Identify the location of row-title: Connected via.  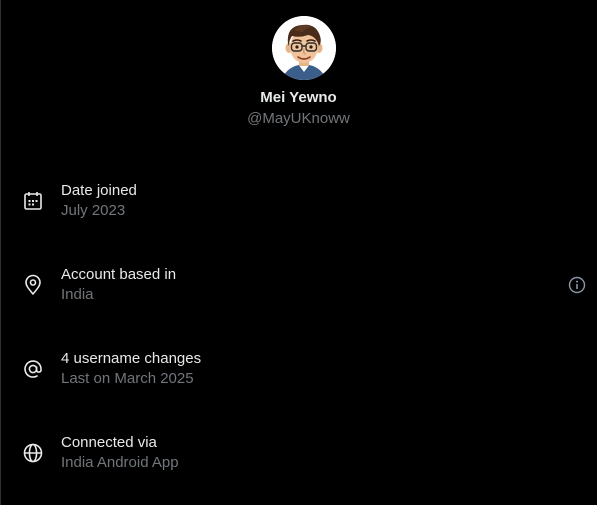
(109, 442).